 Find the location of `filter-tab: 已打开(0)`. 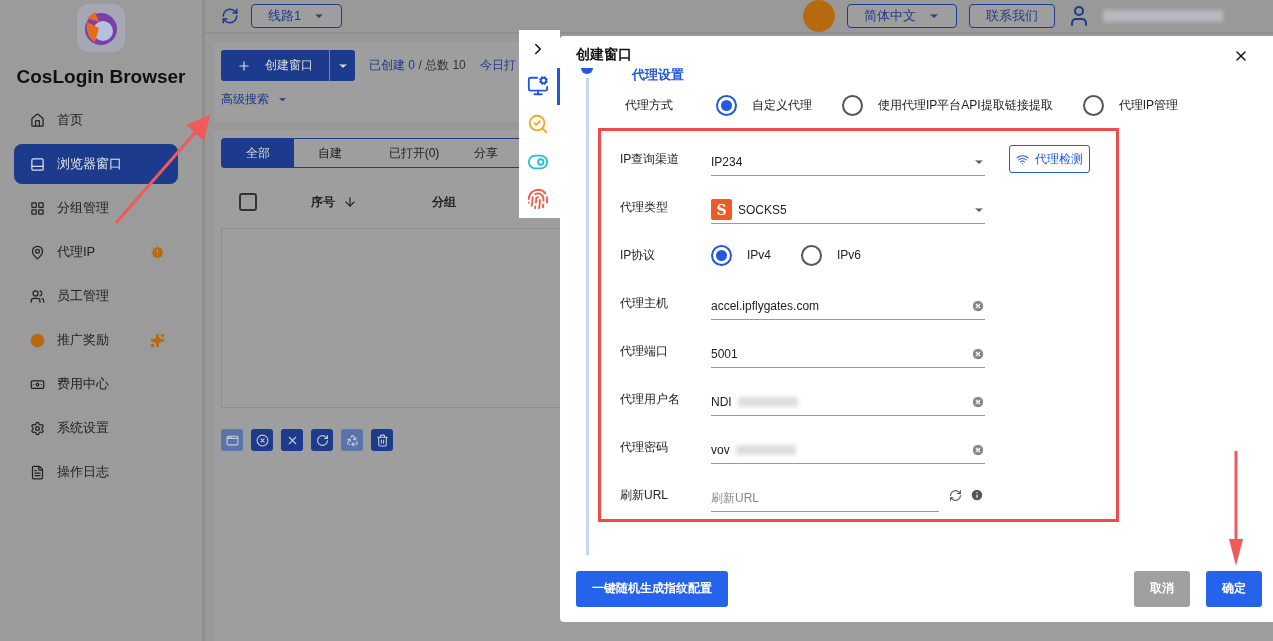

filter-tab: 已打开(0) is located at coordinates (414, 153).